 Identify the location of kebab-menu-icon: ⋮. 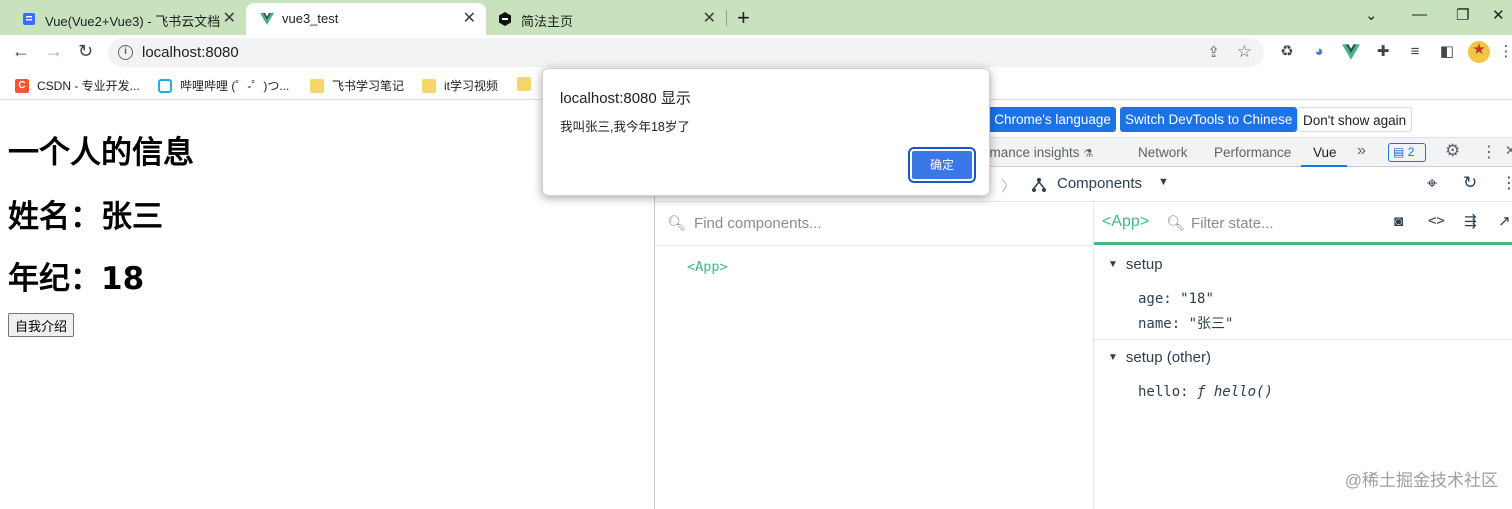
(1504, 52).